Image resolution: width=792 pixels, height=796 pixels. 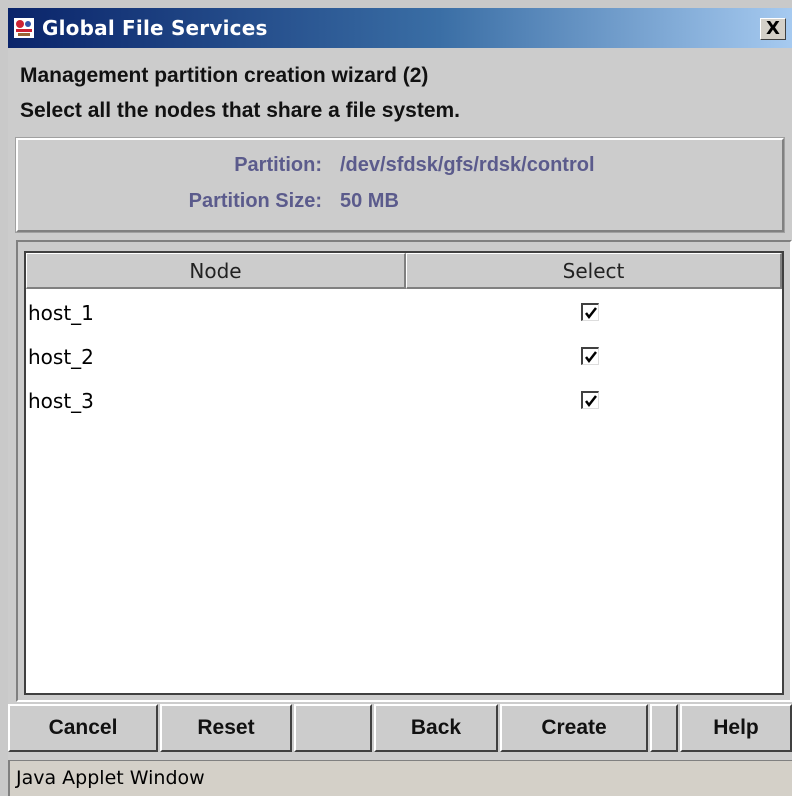 I want to click on reset-button: Reset, so click(x=226, y=728).